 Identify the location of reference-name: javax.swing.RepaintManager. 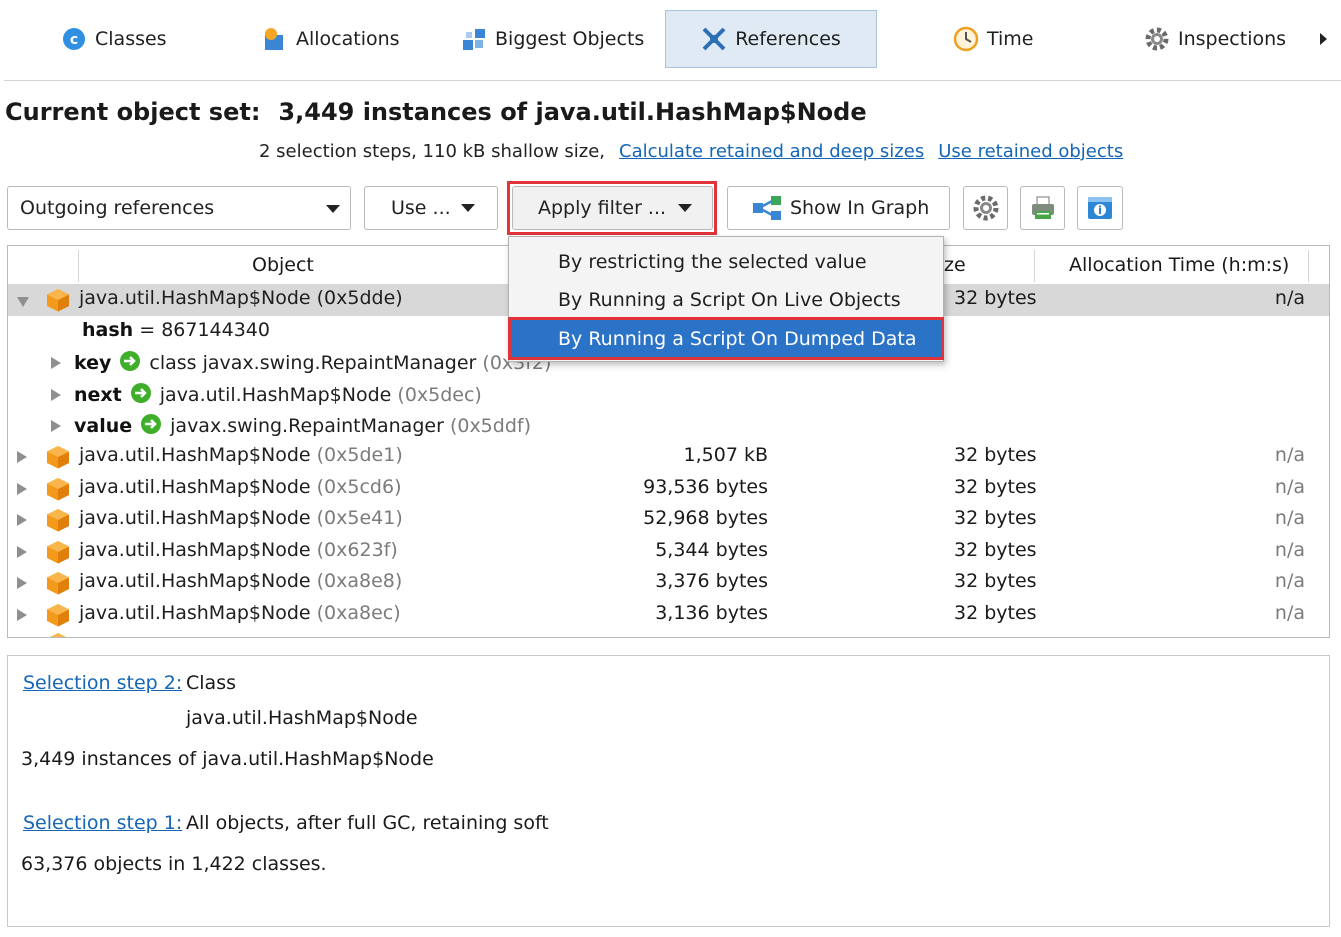
(307, 426).